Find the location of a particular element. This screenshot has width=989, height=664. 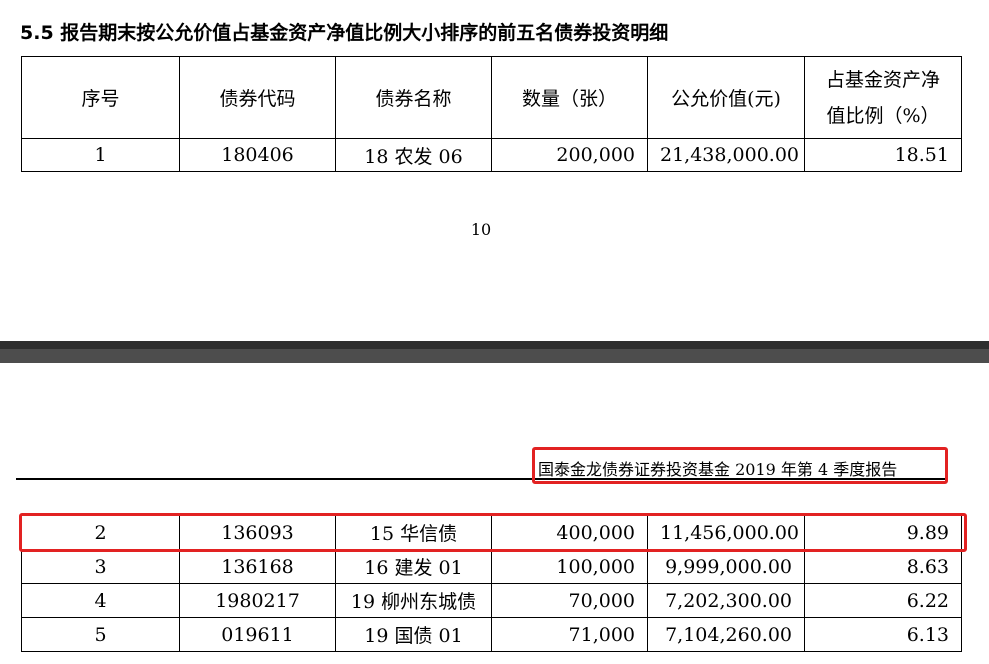

cell-seq: 4 is located at coordinates (100, 600).